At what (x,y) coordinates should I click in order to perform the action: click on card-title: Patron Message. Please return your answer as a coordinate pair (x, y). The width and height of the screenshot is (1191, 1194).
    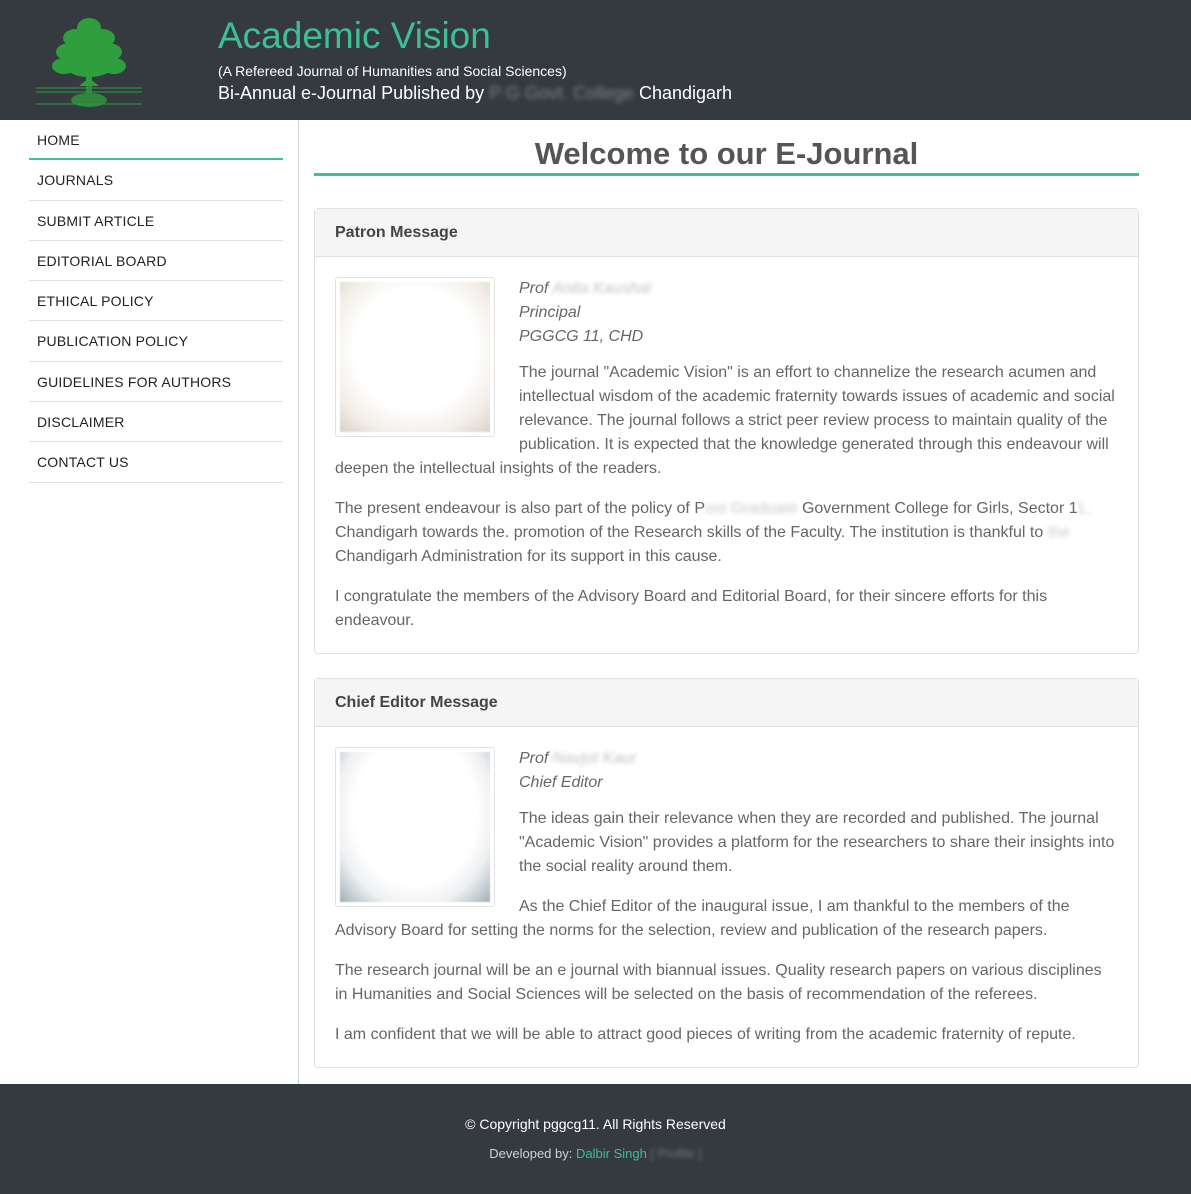
    Looking at the image, I should click on (726, 233).